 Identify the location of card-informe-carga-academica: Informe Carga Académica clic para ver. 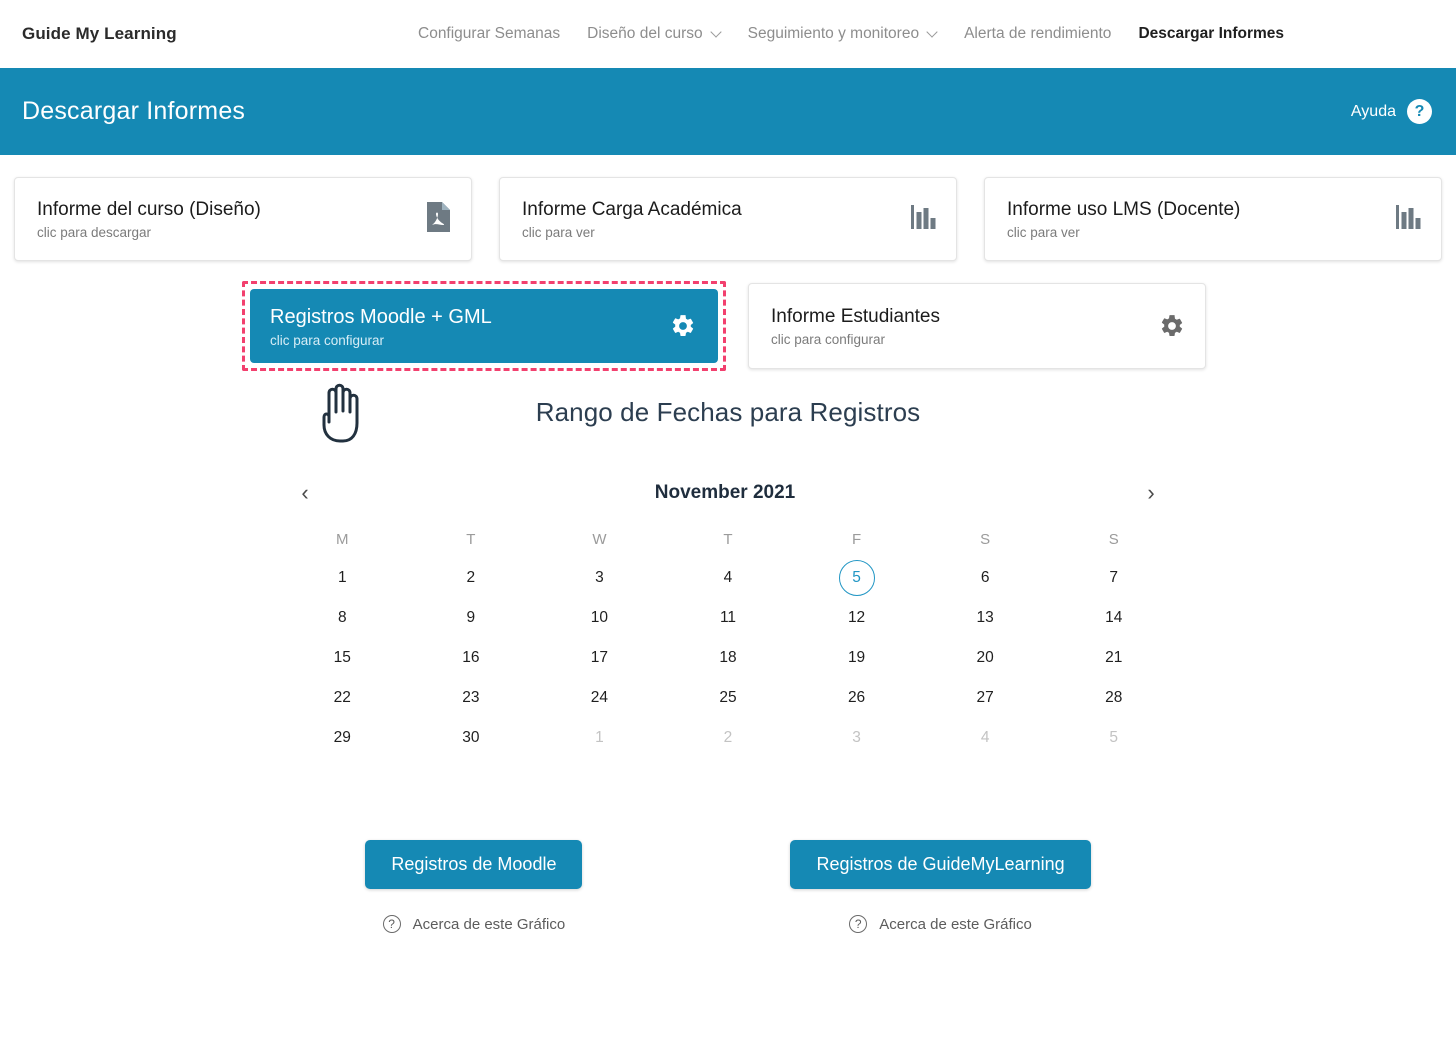
(728, 219).